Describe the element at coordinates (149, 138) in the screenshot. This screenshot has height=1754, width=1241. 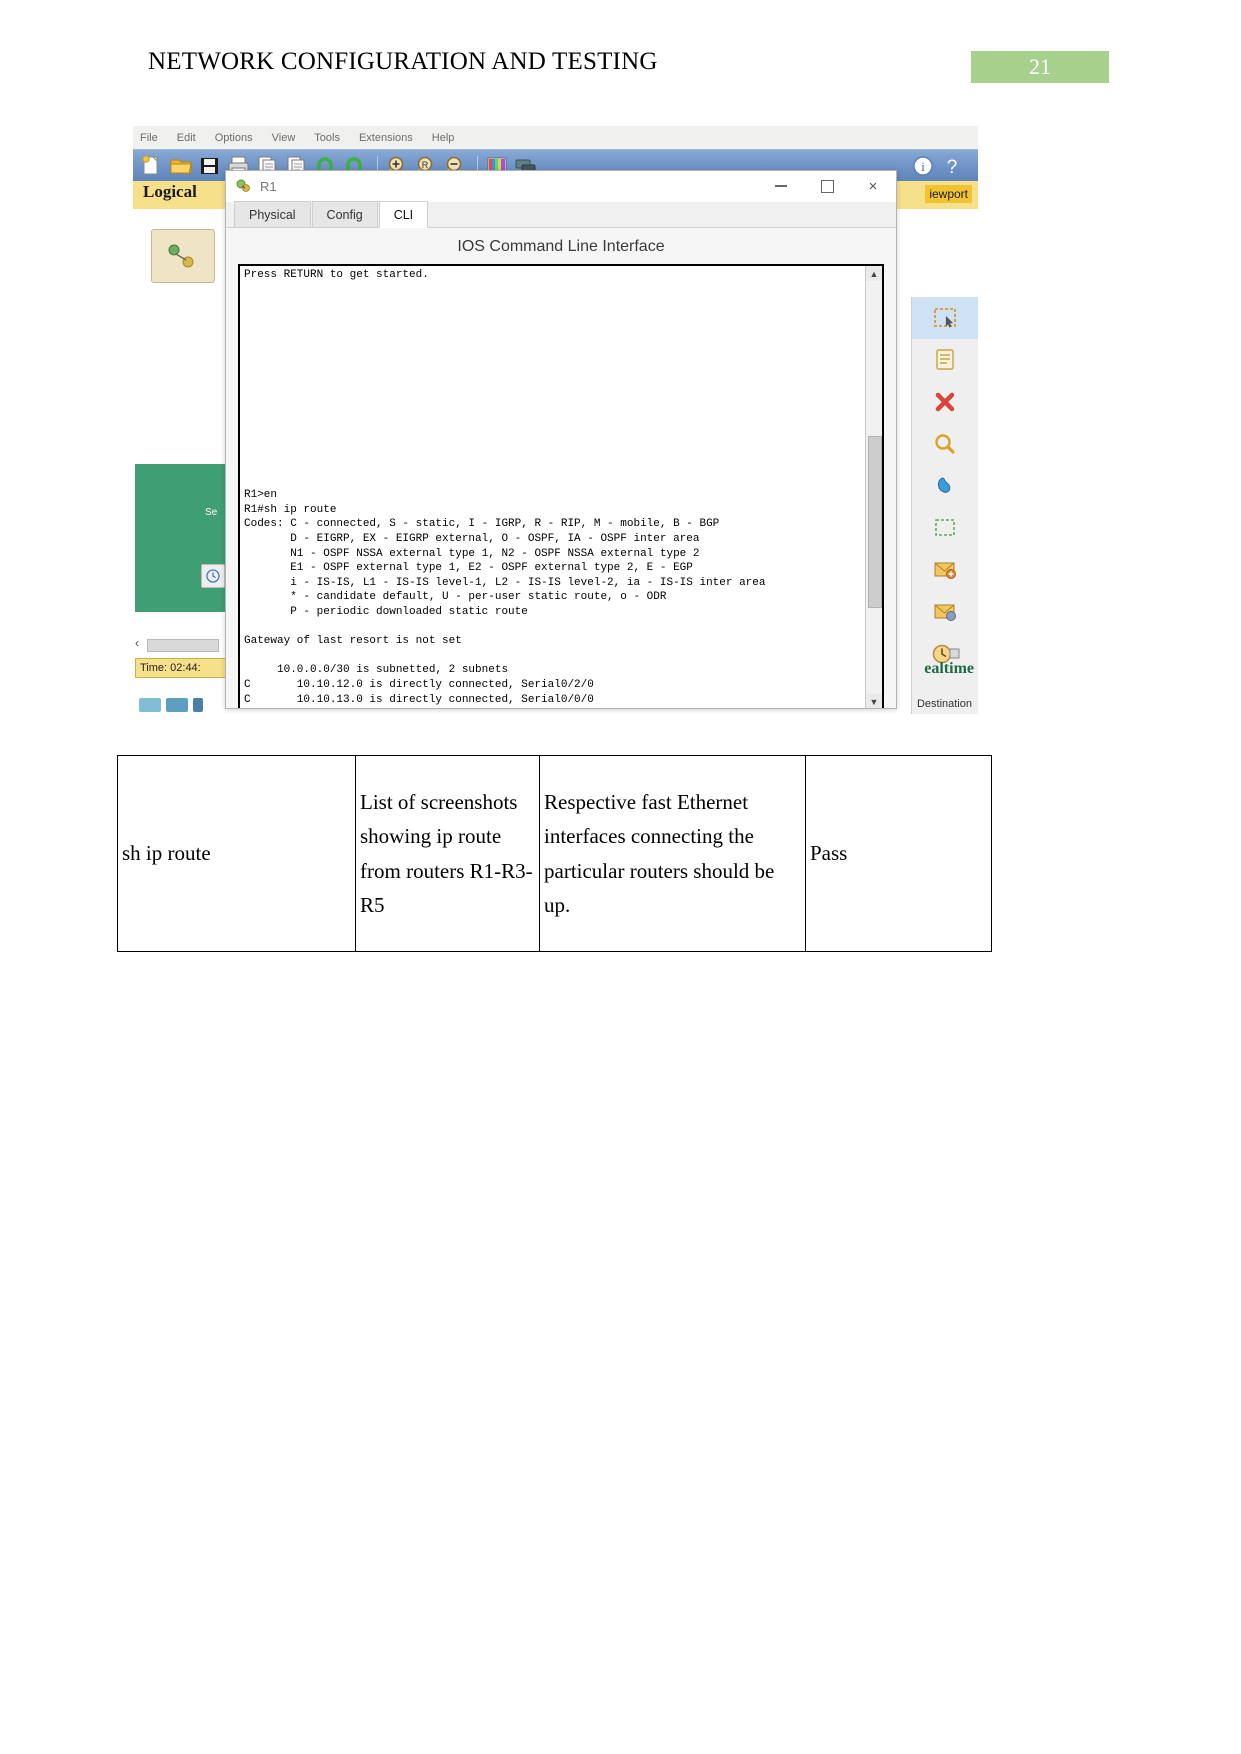
I see `menu-item-file: File` at that location.